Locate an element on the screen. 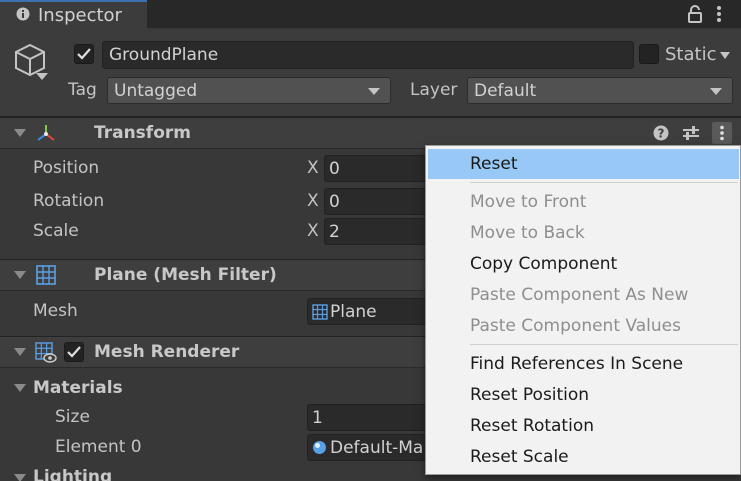 The width and height of the screenshot is (741, 481). mesh-value: Plane is located at coordinates (353, 311).